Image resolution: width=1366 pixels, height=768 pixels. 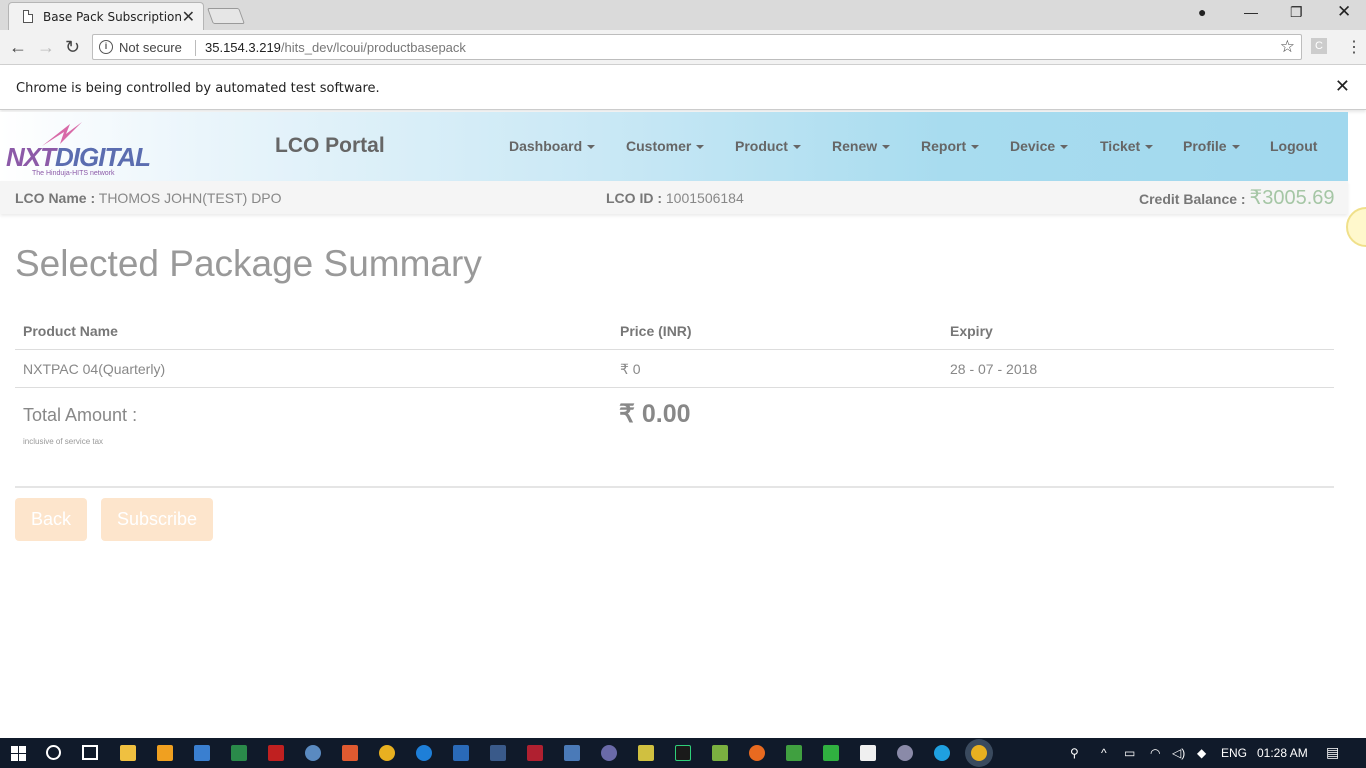 I want to click on file-explorer-icon, so click(x=128, y=753).